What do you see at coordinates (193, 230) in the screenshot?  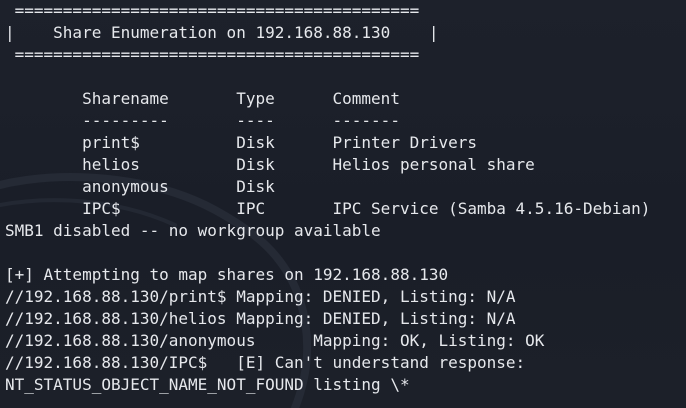 I see `smb1-status-line: SMB1 disabled -- no workgroup available` at bounding box center [193, 230].